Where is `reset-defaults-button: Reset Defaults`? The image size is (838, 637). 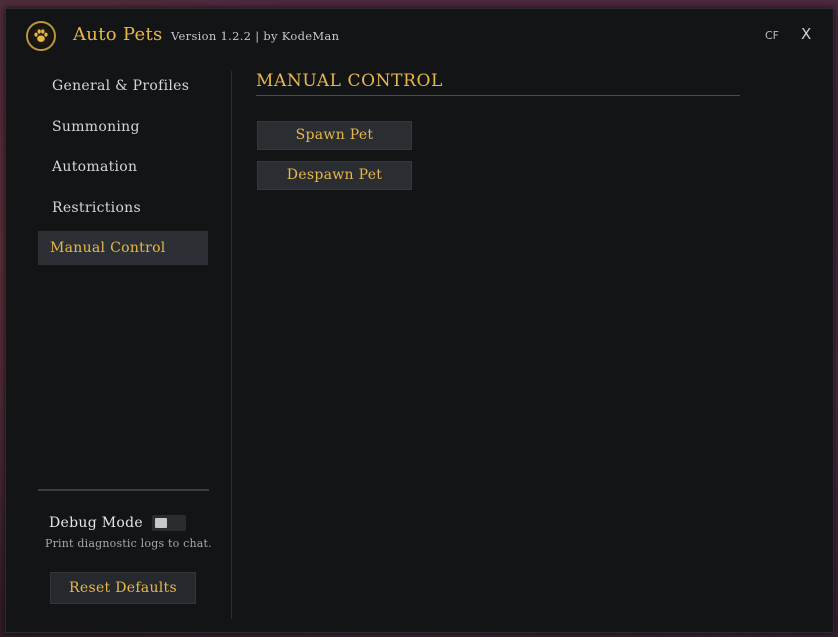
reset-defaults-button: Reset Defaults is located at coordinates (123, 588).